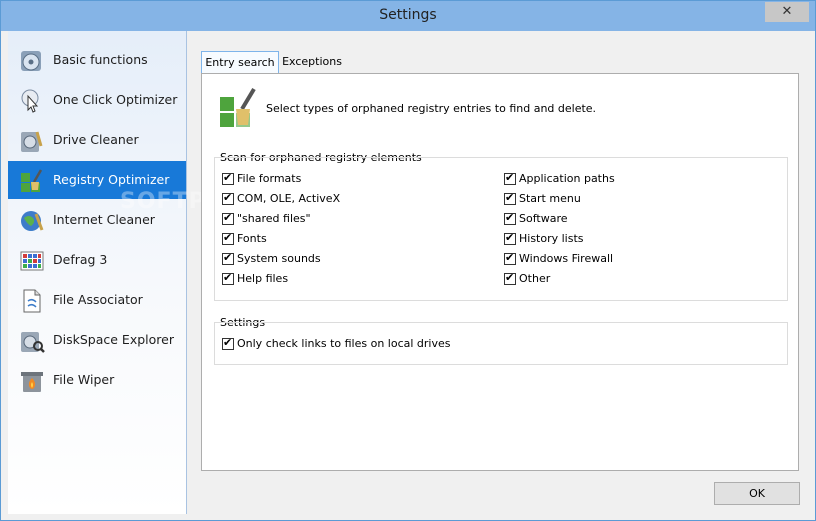 The width and height of the screenshot is (816, 521). I want to click on file-wiper-icon, so click(32, 382).